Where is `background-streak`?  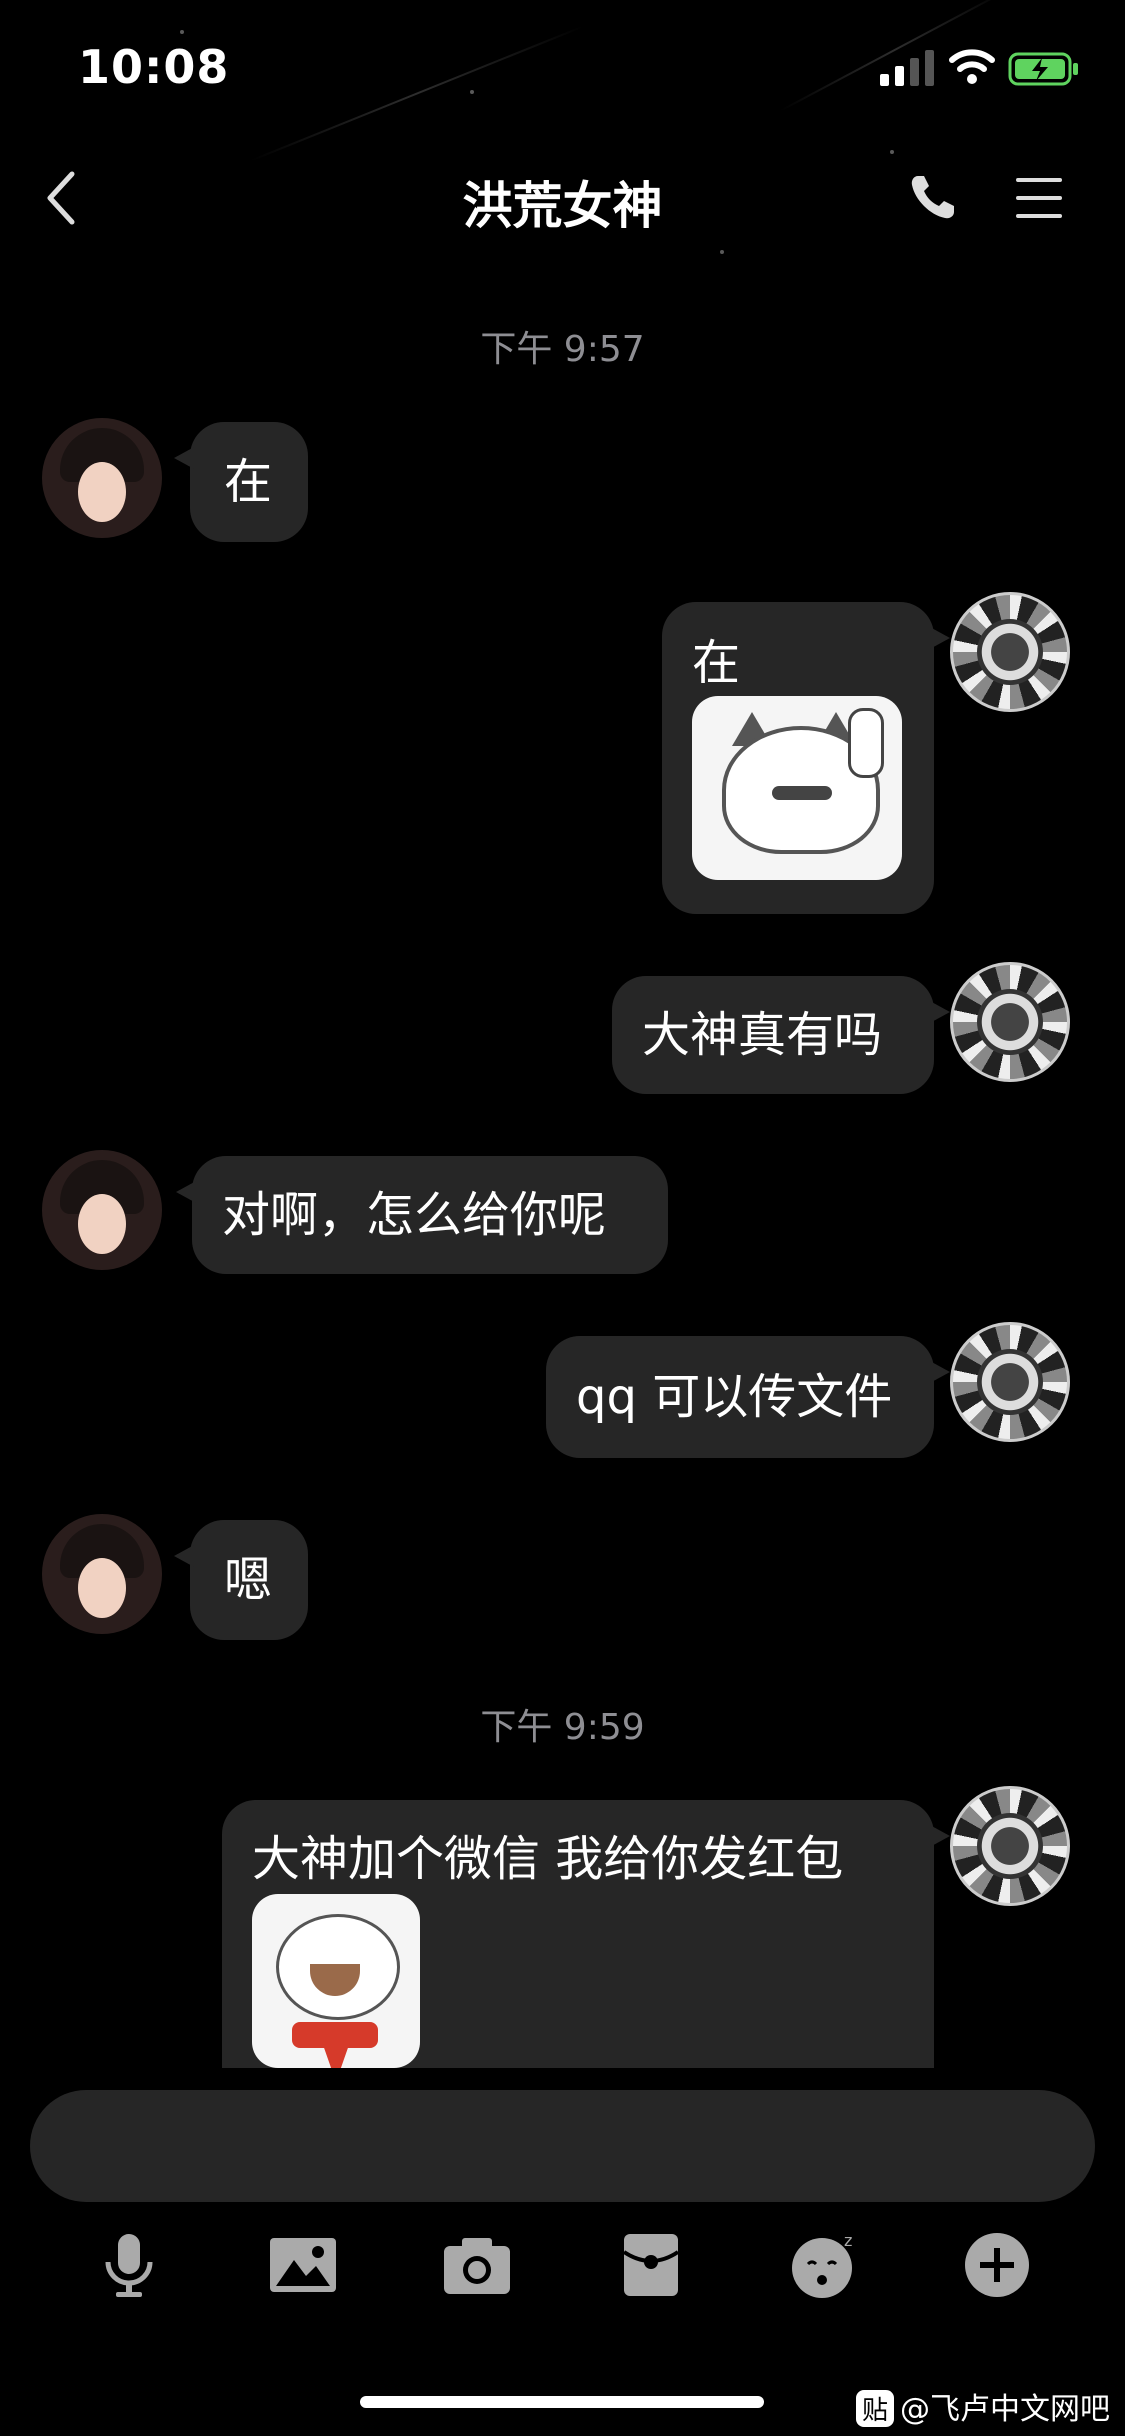 background-streak is located at coordinates (417, 93).